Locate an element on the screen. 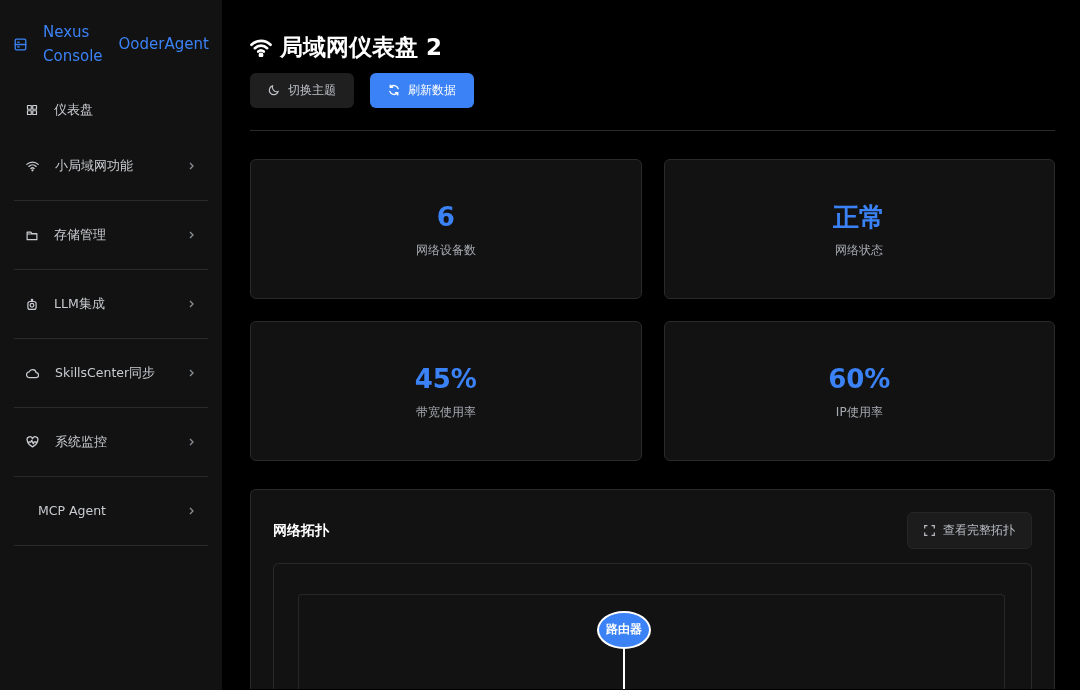  sidebar-item: LLM集成 is located at coordinates (111, 304).